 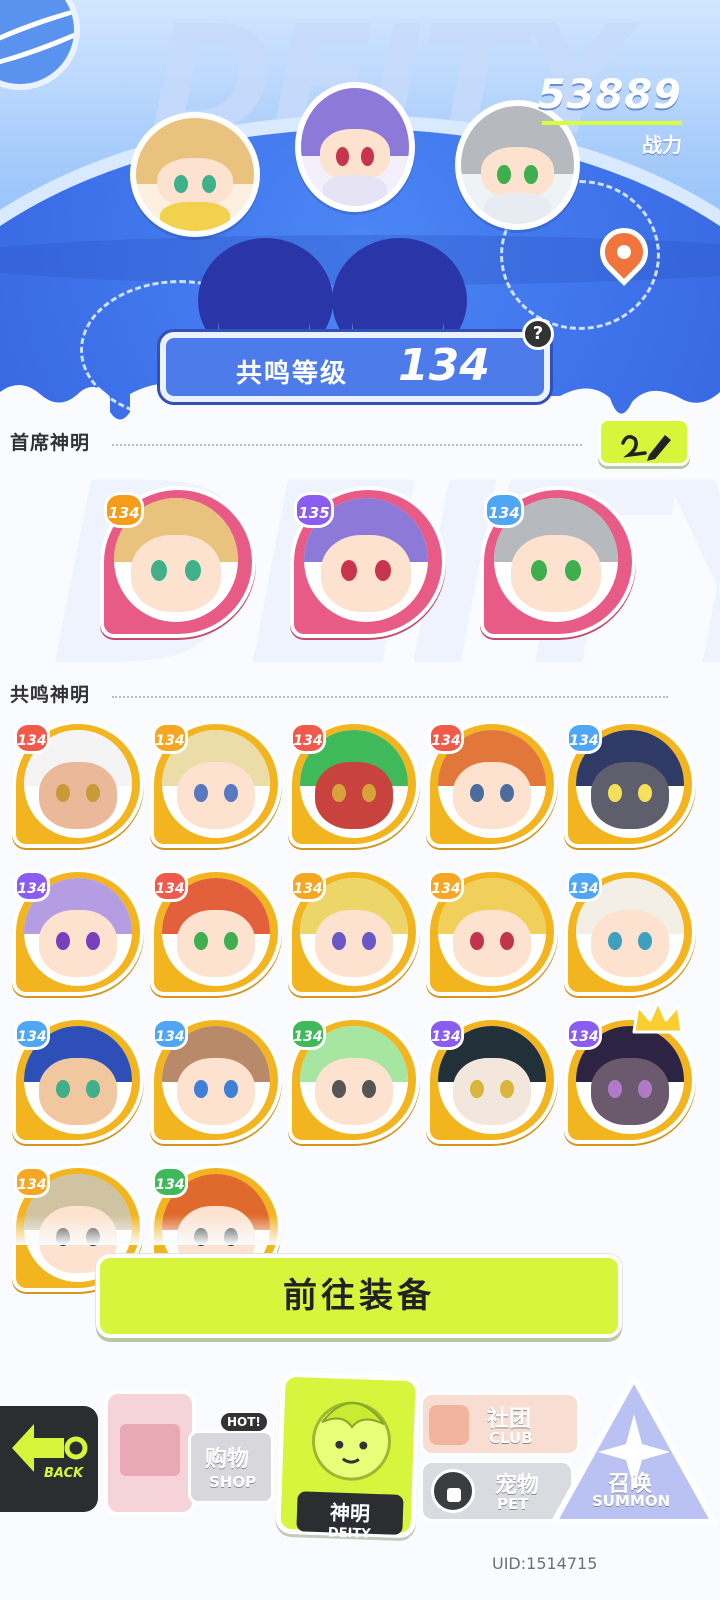 I want to click on nav-summon: 召唤 SUMMON, so click(x=634, y=1452).